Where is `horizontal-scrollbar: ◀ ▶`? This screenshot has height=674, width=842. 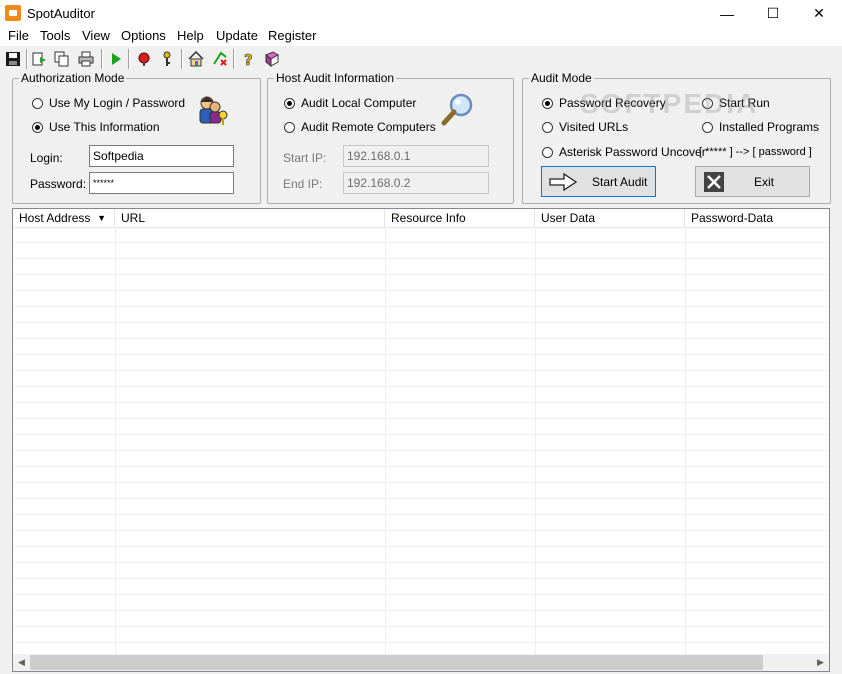
horizontal-scrollbar: ◀ ▶ is located at coordinates (421, 662).